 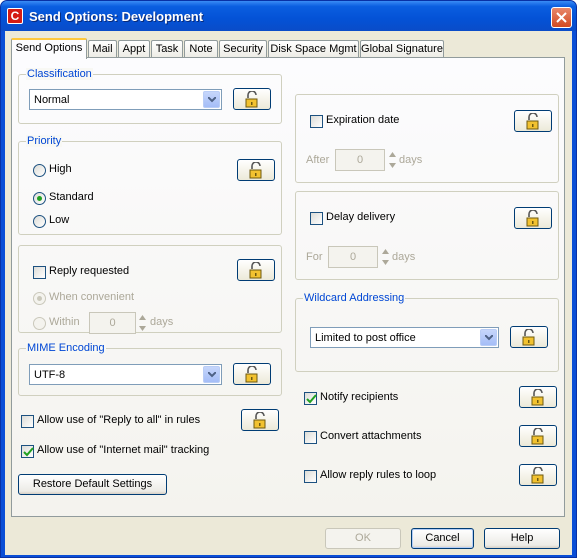 I want to click on mime-encoding-value: UTF-8, so click(x=50, y=375).